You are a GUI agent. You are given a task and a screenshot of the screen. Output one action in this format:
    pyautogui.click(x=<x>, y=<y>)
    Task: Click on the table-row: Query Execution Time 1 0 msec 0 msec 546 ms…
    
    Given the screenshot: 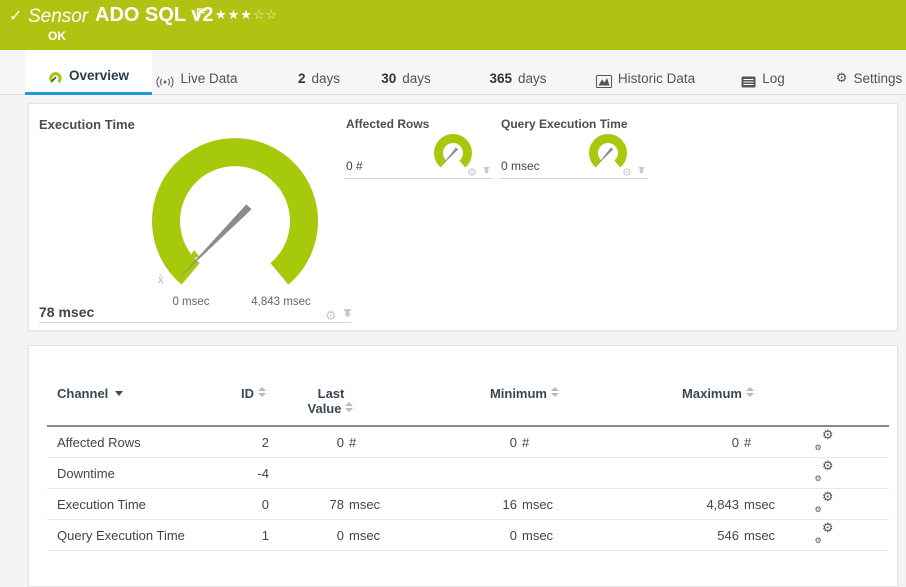 What is the action you would take?
    pyautogui.click(x=468, y=535)
    